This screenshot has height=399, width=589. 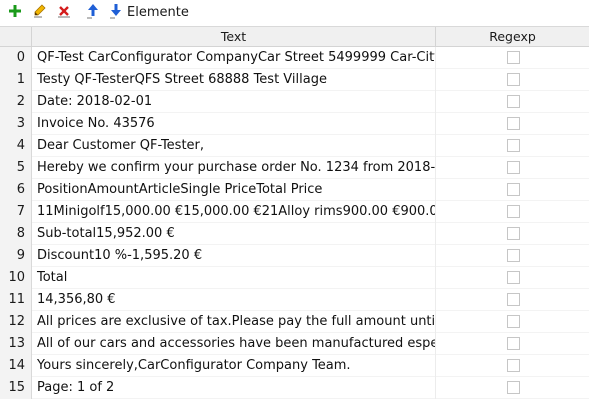 I want to click on text-cell: Sub-total15,952.00 €, so click(x=234, y=234).